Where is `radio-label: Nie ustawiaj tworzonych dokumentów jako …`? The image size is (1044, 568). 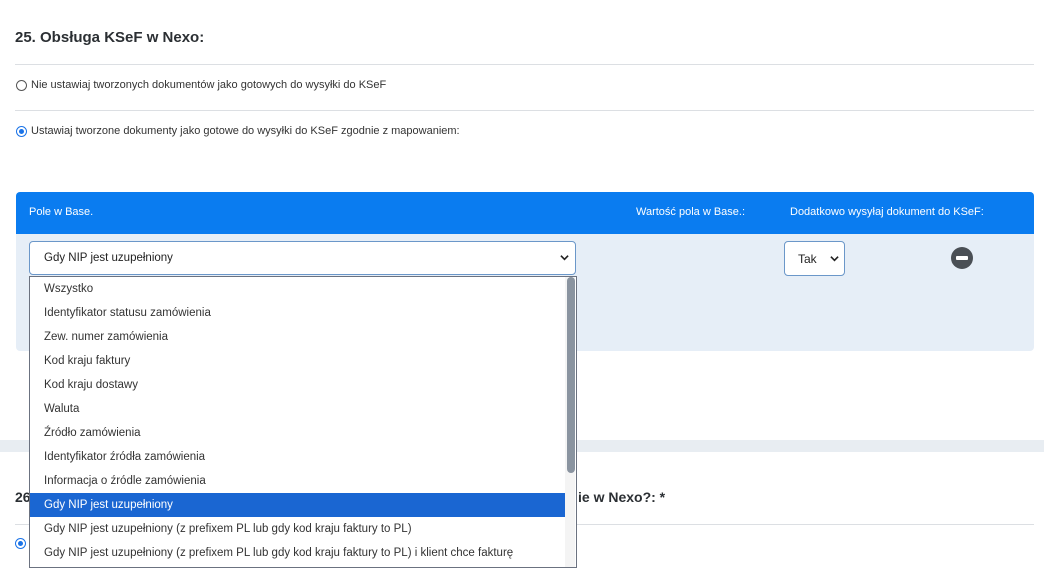 radio-label: Nie ustawiaj tworzonych dokumentów jako … is located at coordinates (209, 85).